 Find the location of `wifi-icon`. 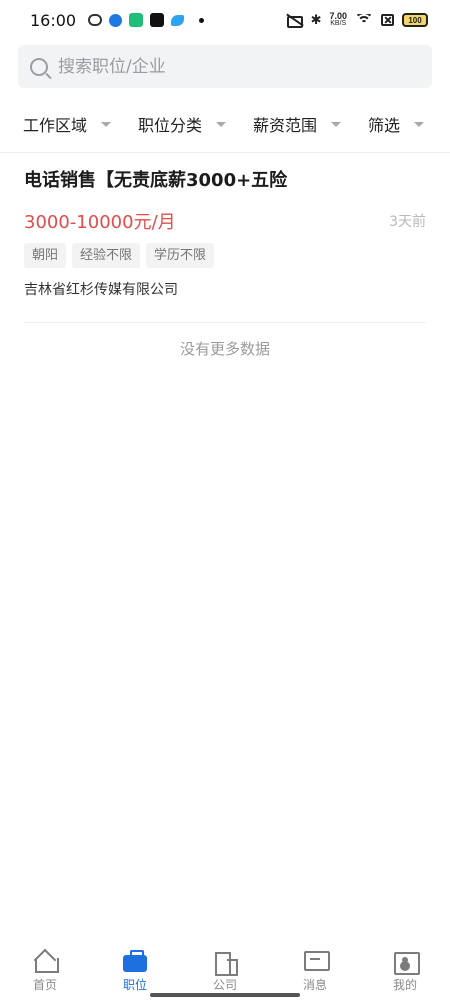

wifi-icon is located at coordinates (364, 20).